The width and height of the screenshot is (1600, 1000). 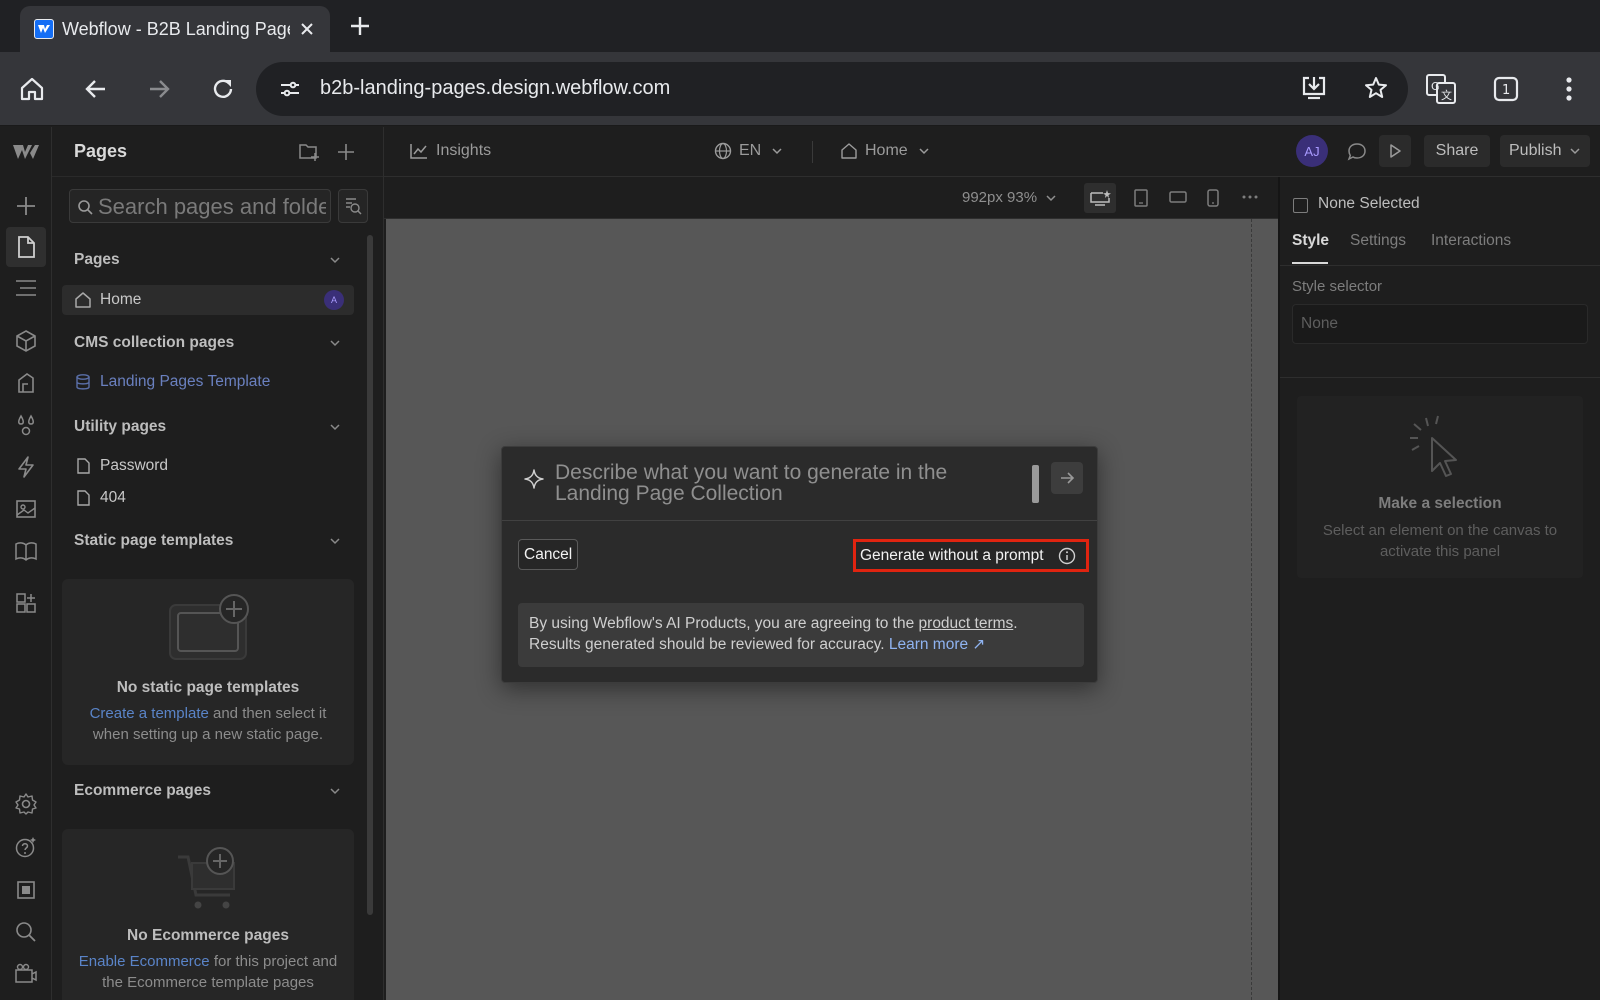 I want to click on empty-state-heading: Make a selection, so click(x=1440, y=503).